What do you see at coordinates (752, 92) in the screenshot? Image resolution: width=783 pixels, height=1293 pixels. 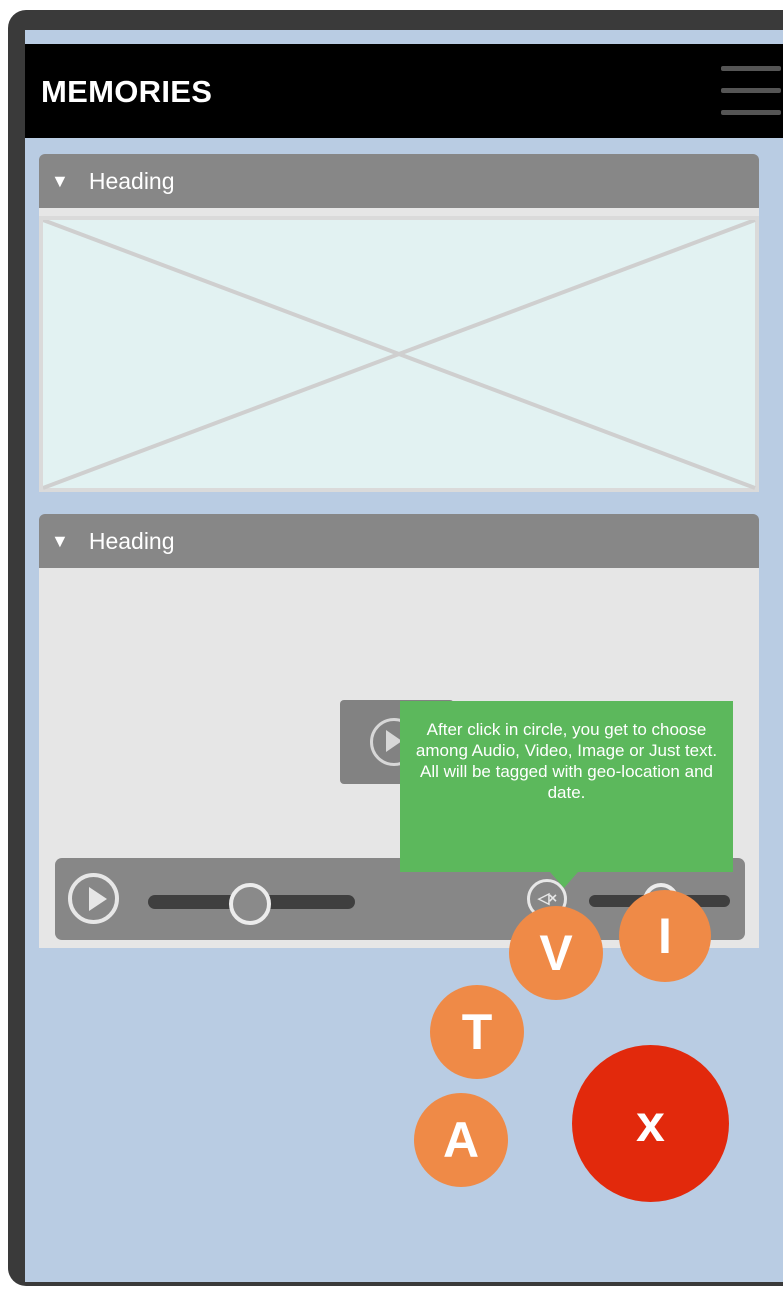 I see `hamburger-menu-icon` at bounding box center [752, 92].